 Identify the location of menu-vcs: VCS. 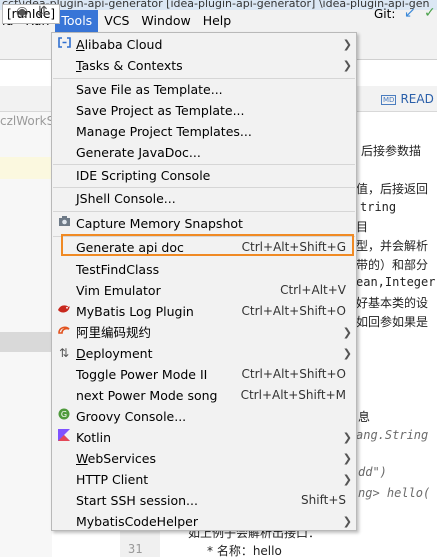
(116, 21).